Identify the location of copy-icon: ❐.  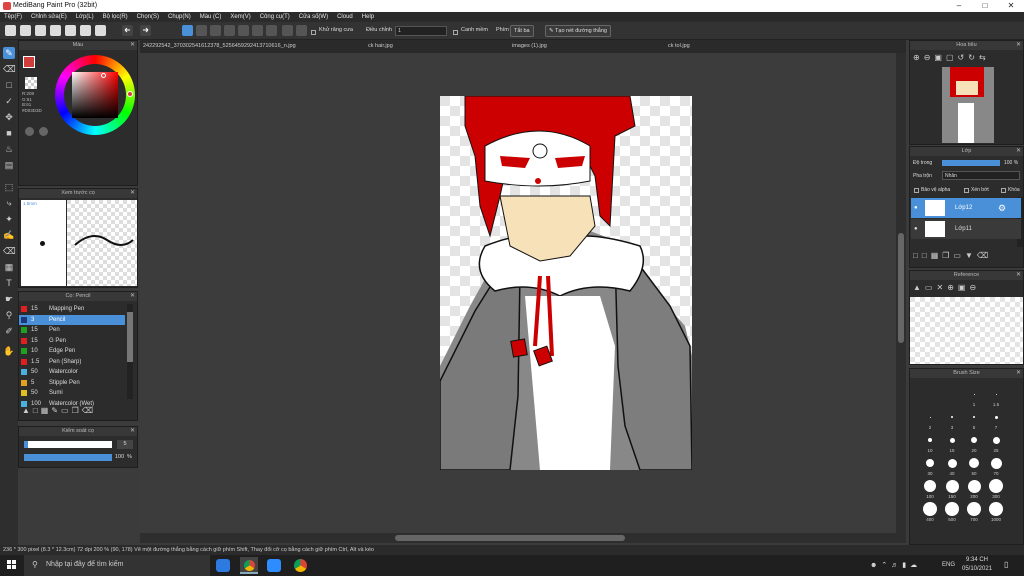
(77, 410).